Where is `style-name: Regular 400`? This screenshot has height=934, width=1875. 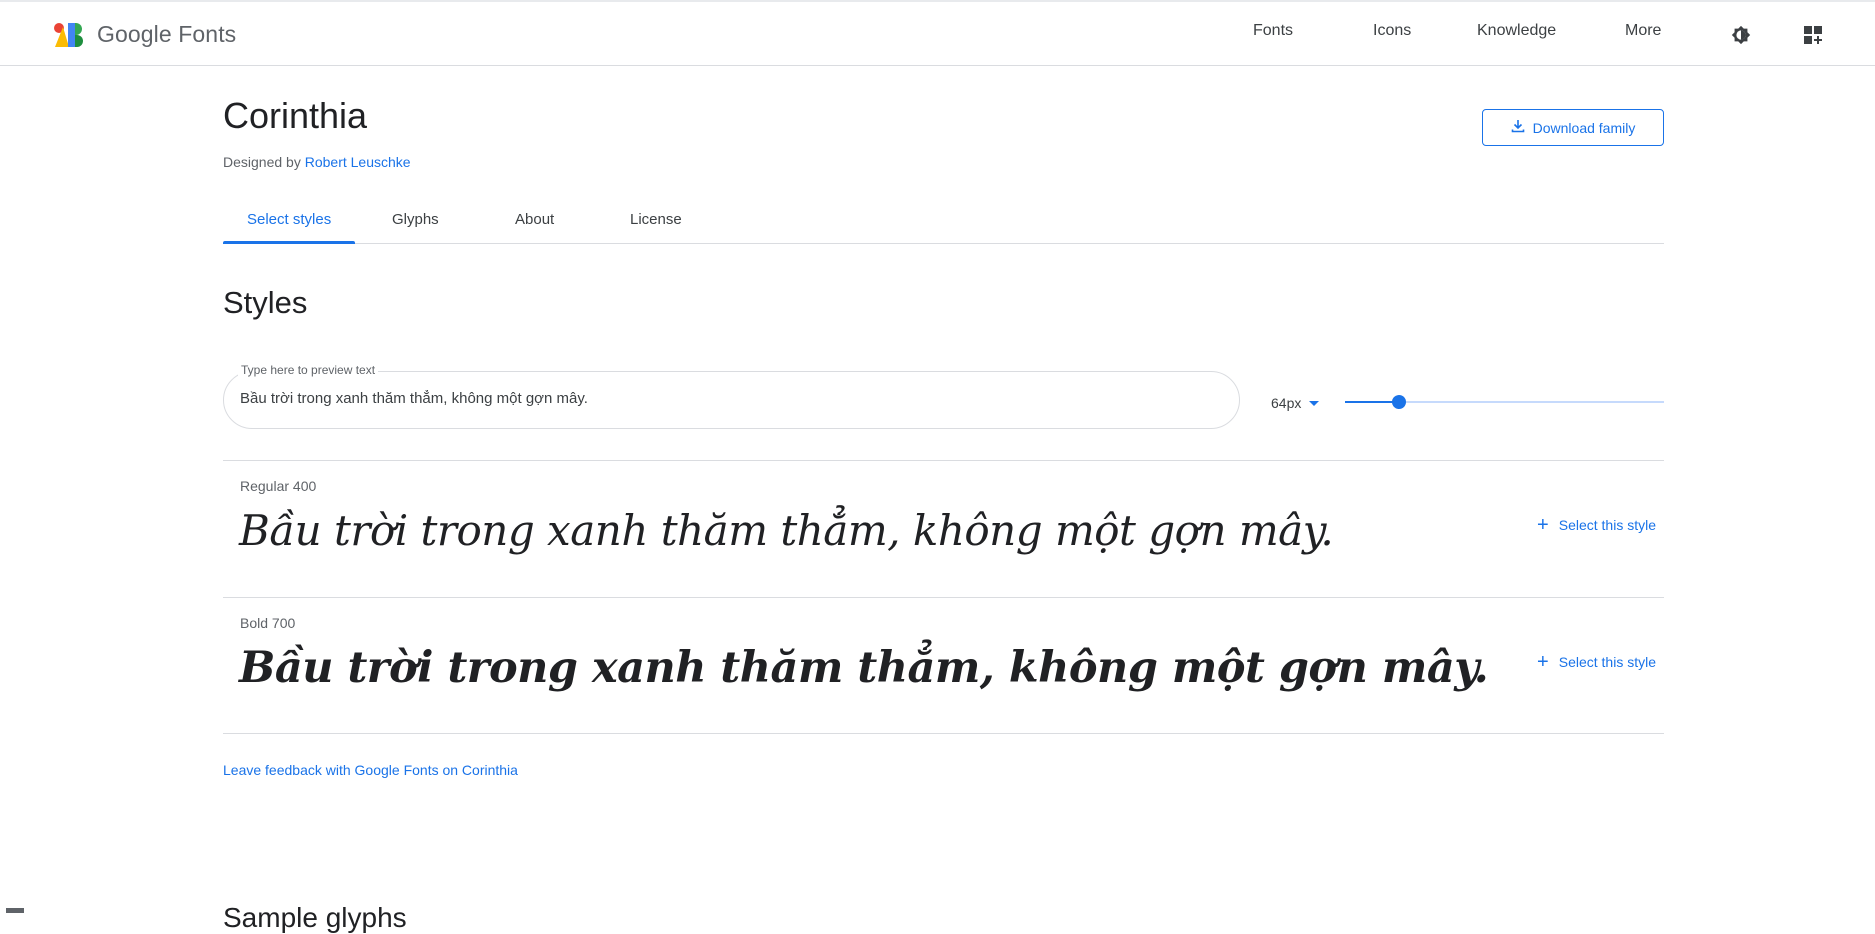
style-name: Regular 400 is located at coordinates (278, 486).